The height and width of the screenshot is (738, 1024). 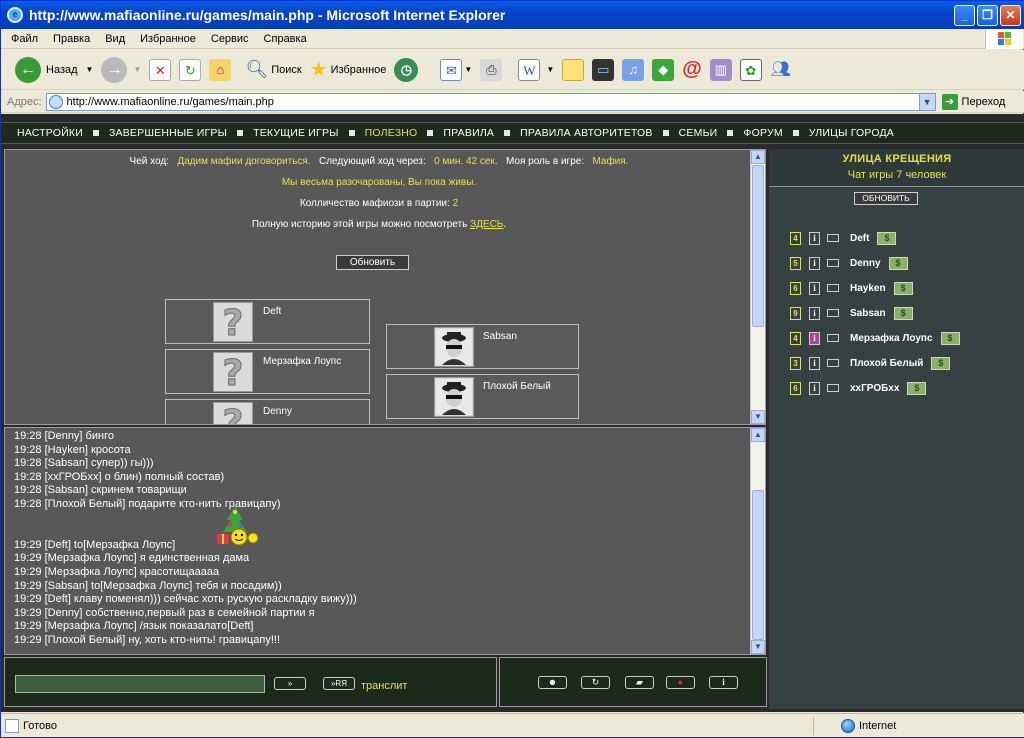 I want to click on go-arrow-icon: ➔, so click(x=949, y=101).